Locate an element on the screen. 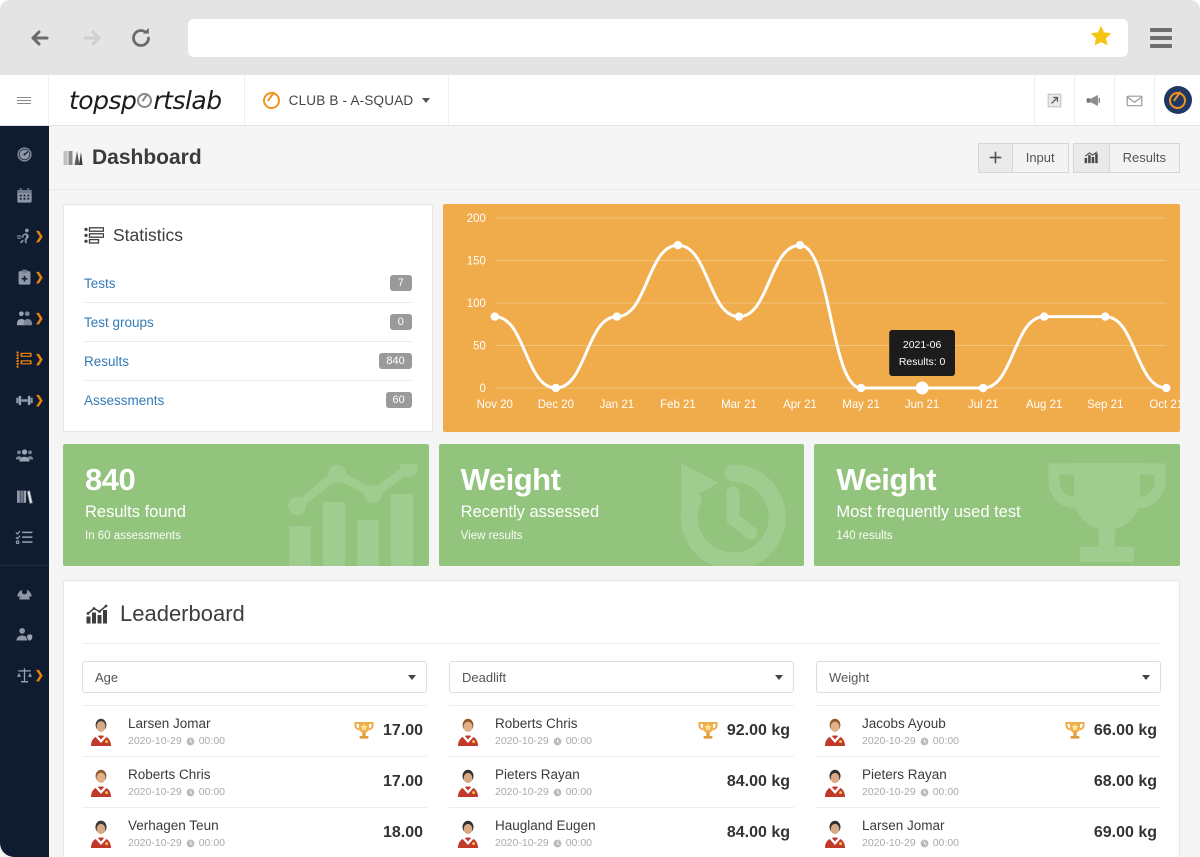 This screenshot has width=1200, height=857. forward-button is located at coordinates (91, 38).